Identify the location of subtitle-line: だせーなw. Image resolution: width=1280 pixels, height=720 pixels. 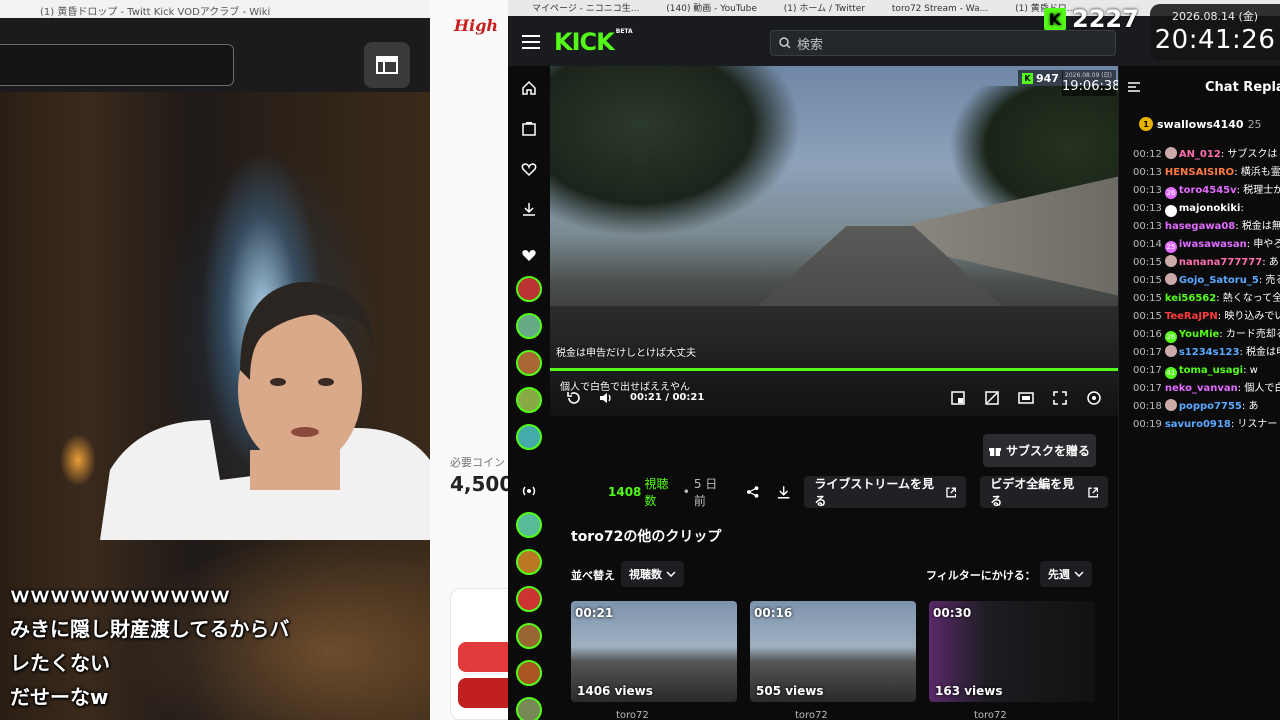
(59, 697).